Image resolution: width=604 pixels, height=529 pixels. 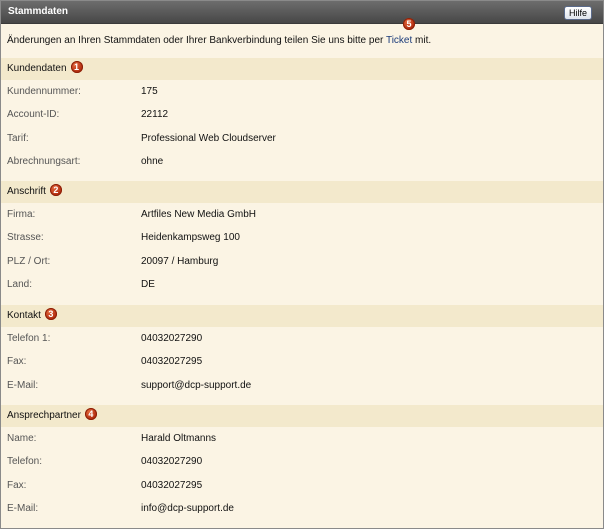 I want to click on row-firma: Firma: Artfiles New Media GmbH, so click(x=302, y=214).